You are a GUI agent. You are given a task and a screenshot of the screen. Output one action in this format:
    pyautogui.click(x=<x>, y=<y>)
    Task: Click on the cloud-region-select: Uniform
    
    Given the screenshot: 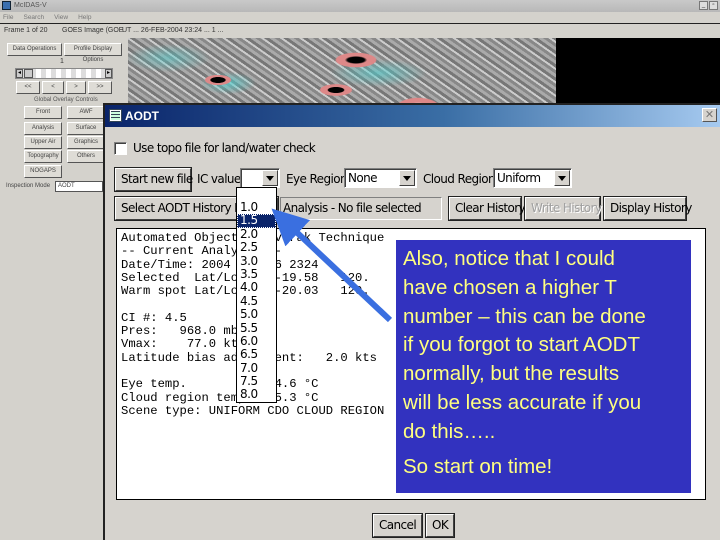 What is the action you would take?
    pyautogui.click(x=532, y=178)
    